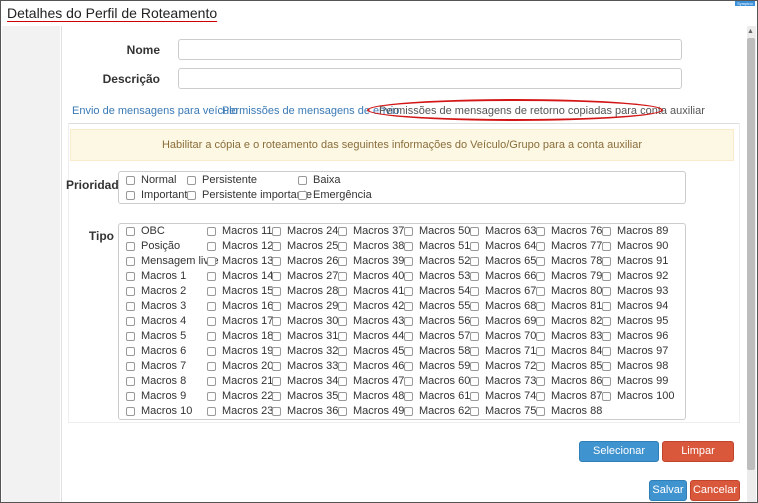 The width and height of the screenshot is (758, 503). Describe the element at coordinates (430, 78) in the screenshot. I see `descricao-input` at that location.